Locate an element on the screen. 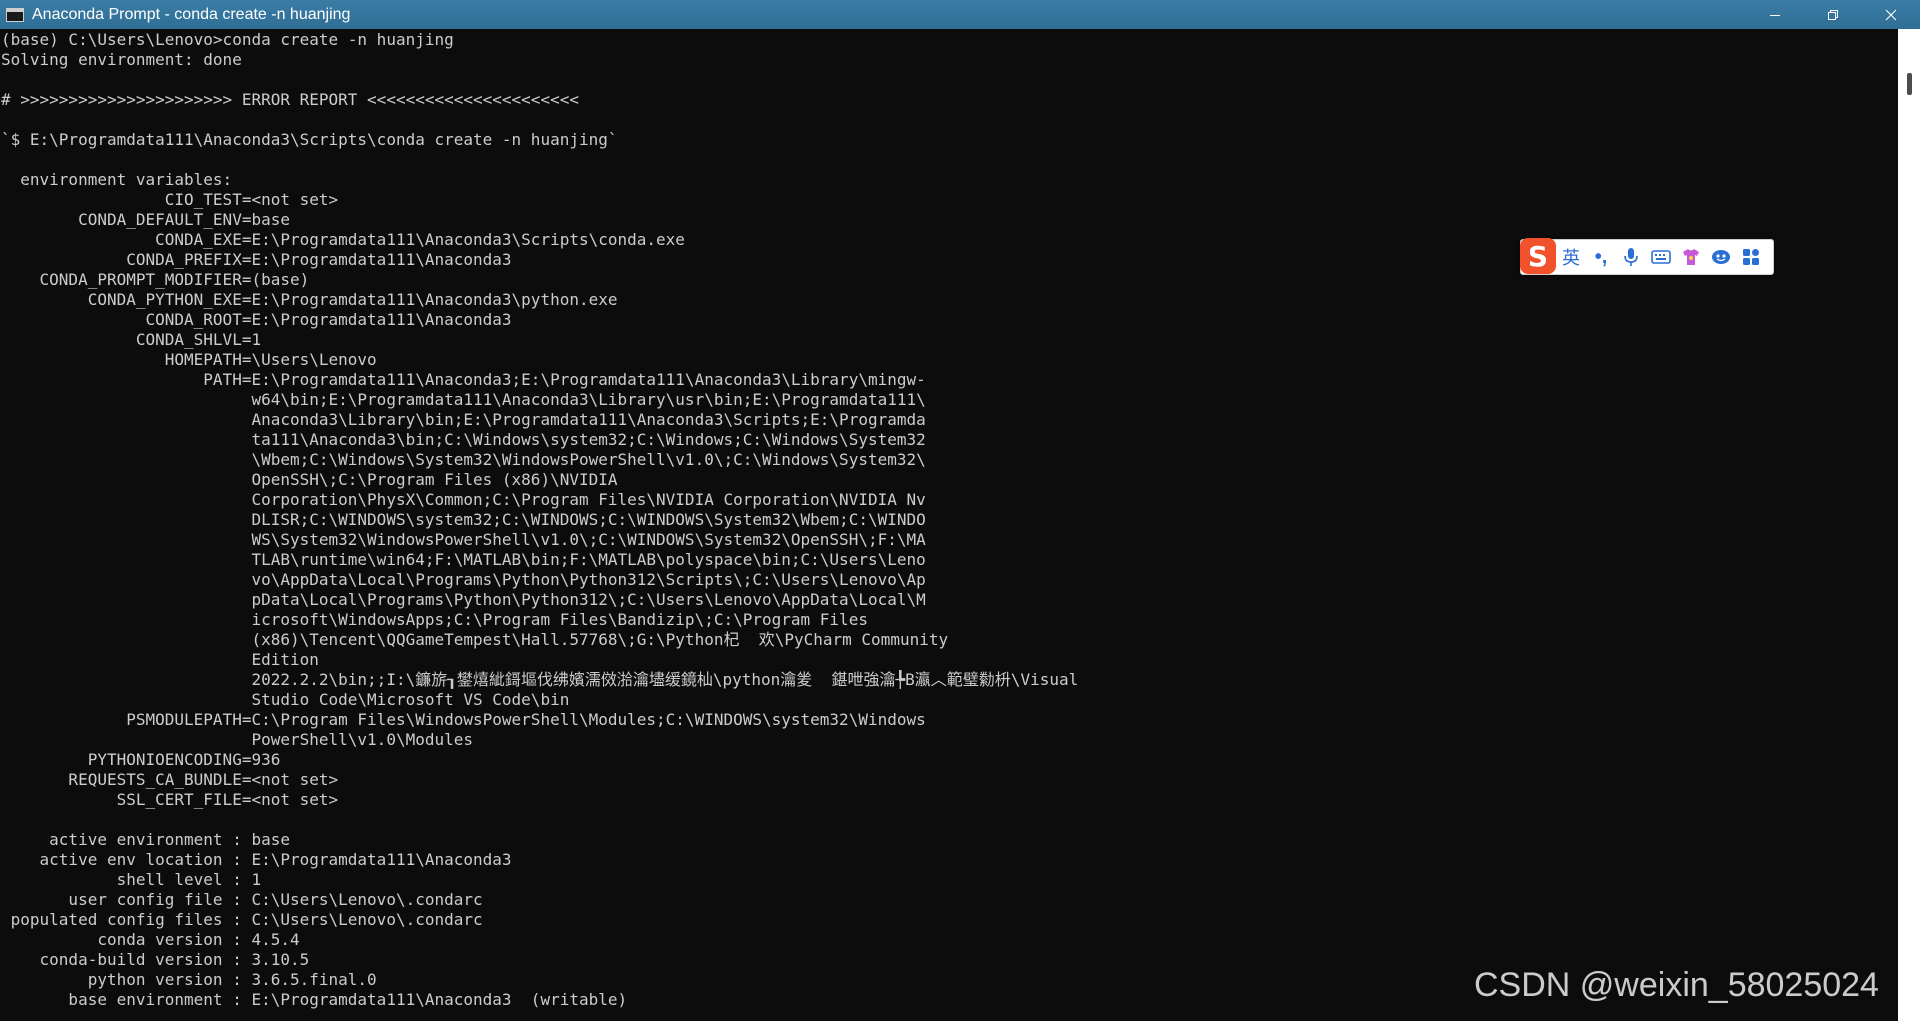  console-line: conda version : 4.5.4 is located at coordinates (150, 939).